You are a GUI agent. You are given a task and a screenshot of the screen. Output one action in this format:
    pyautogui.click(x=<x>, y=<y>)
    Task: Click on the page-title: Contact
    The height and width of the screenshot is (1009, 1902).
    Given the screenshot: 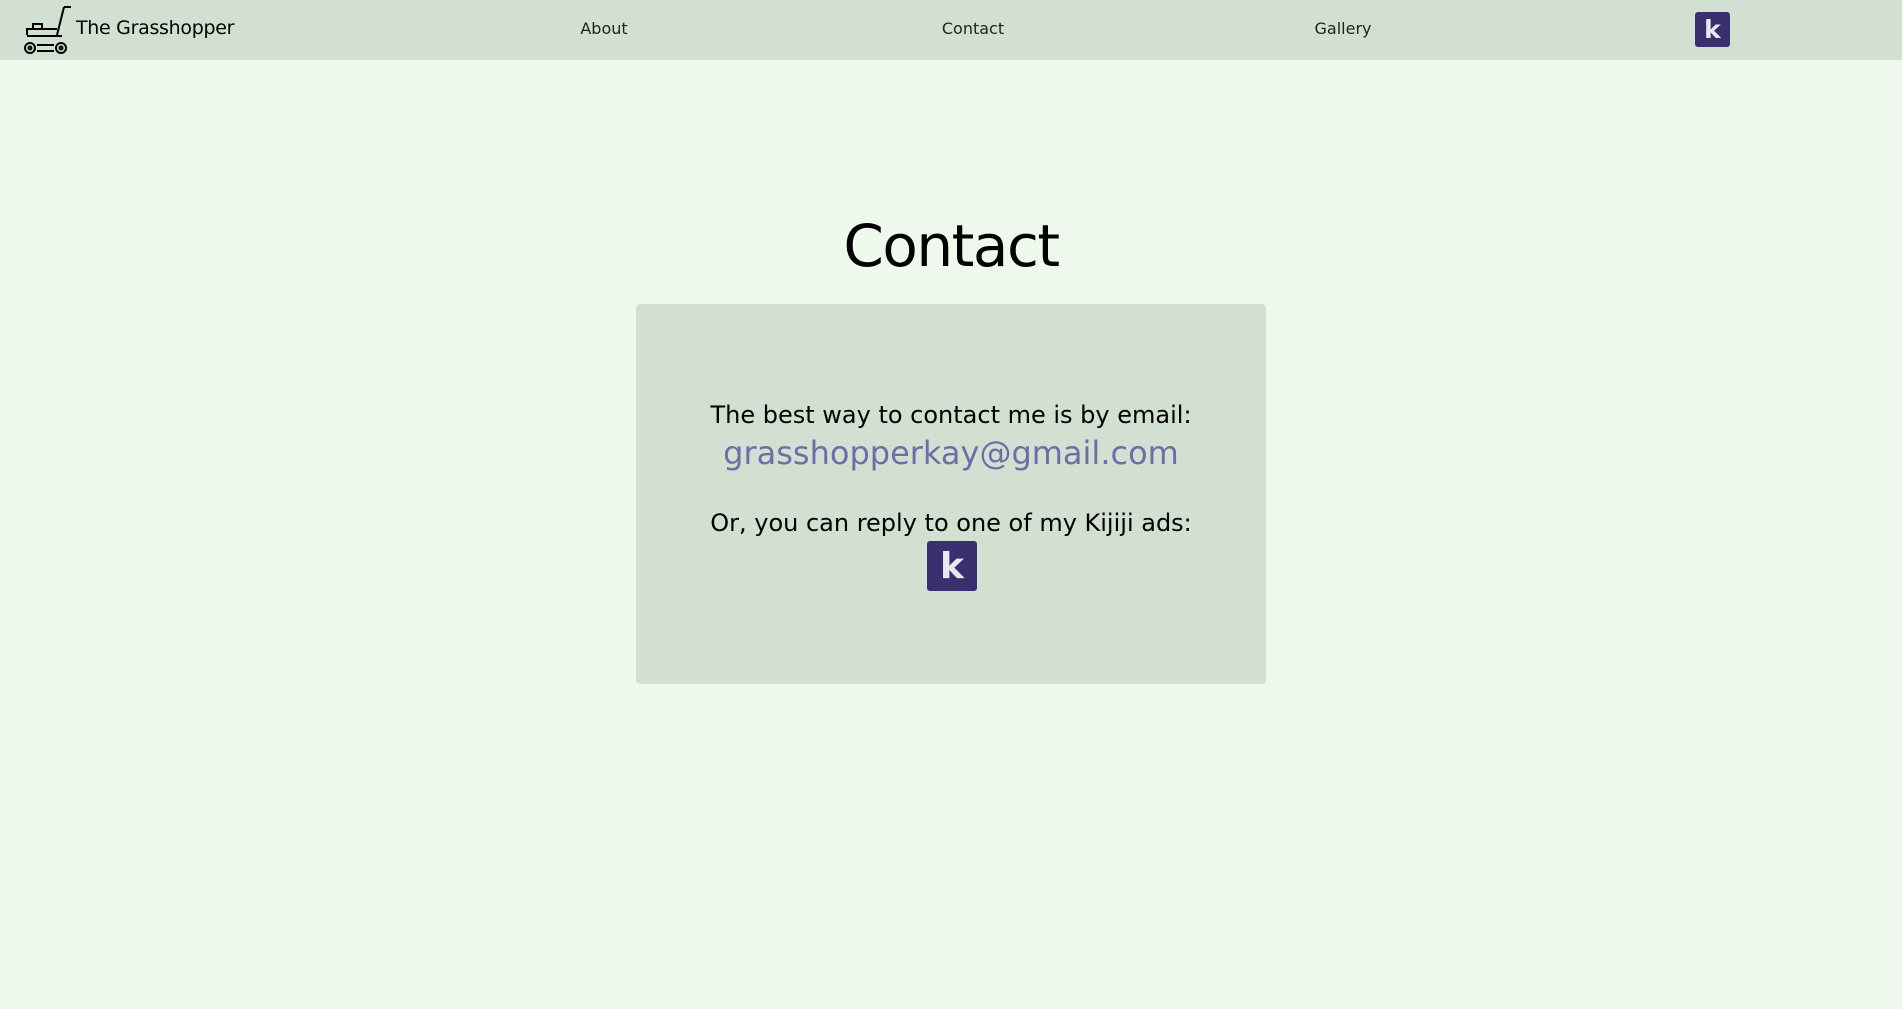 What is the action you would take?
    pyautogui.click(x=951, y=246)
    